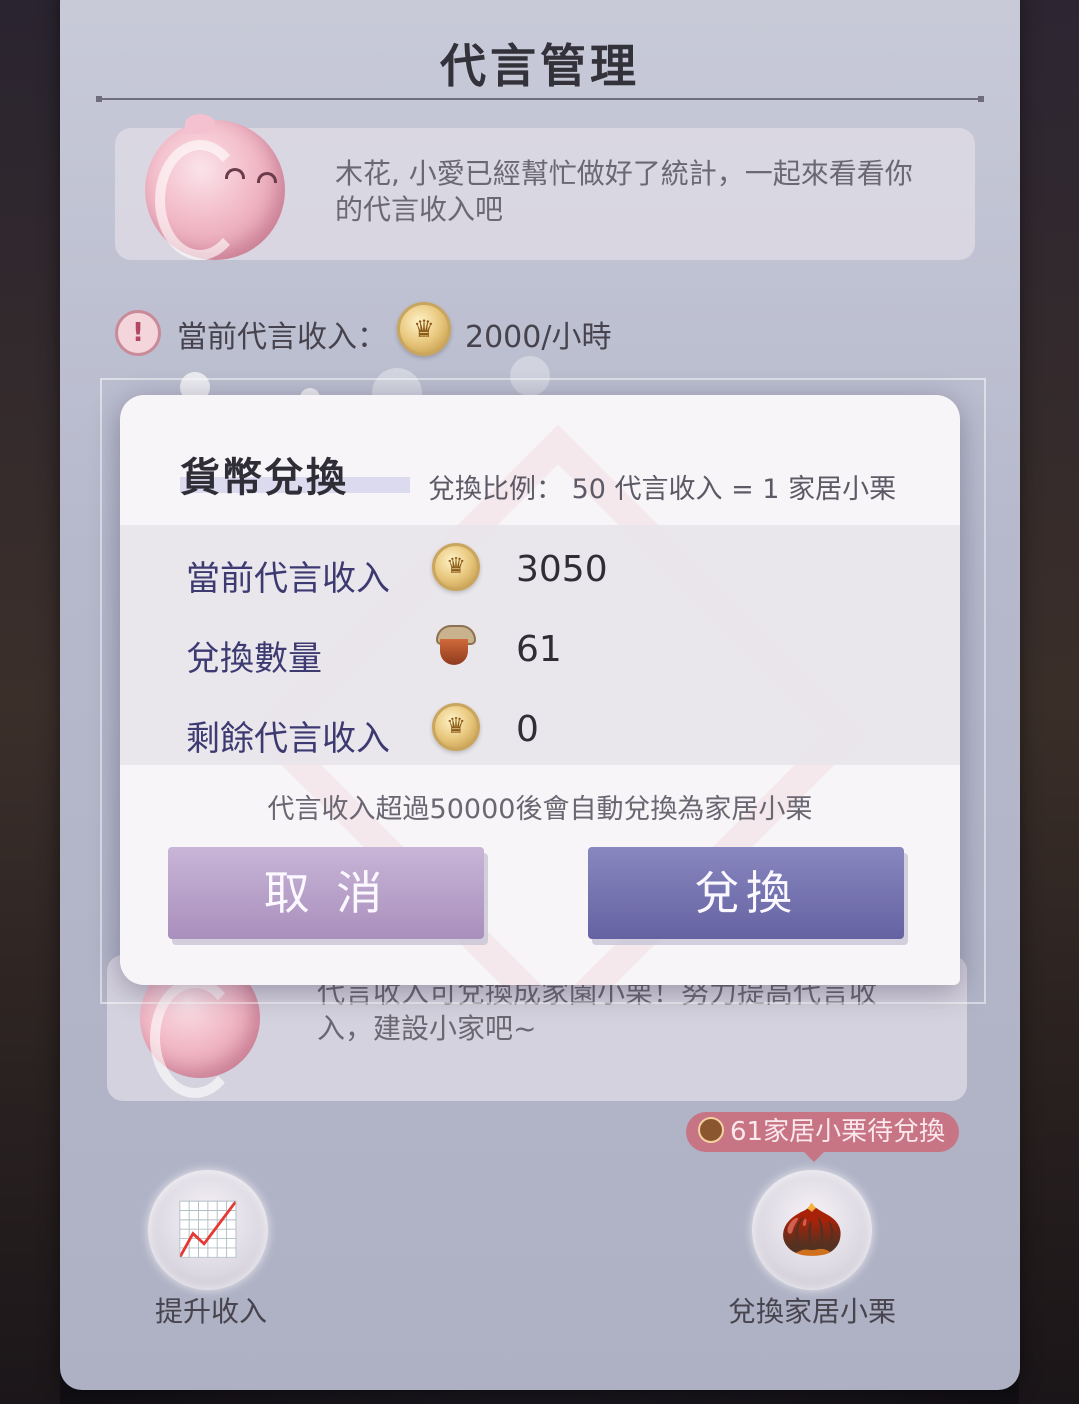 This screenshot has width=1079, height=1404. I want to click on acorn-exchange-icon: 🌰, so click(812, 1230).